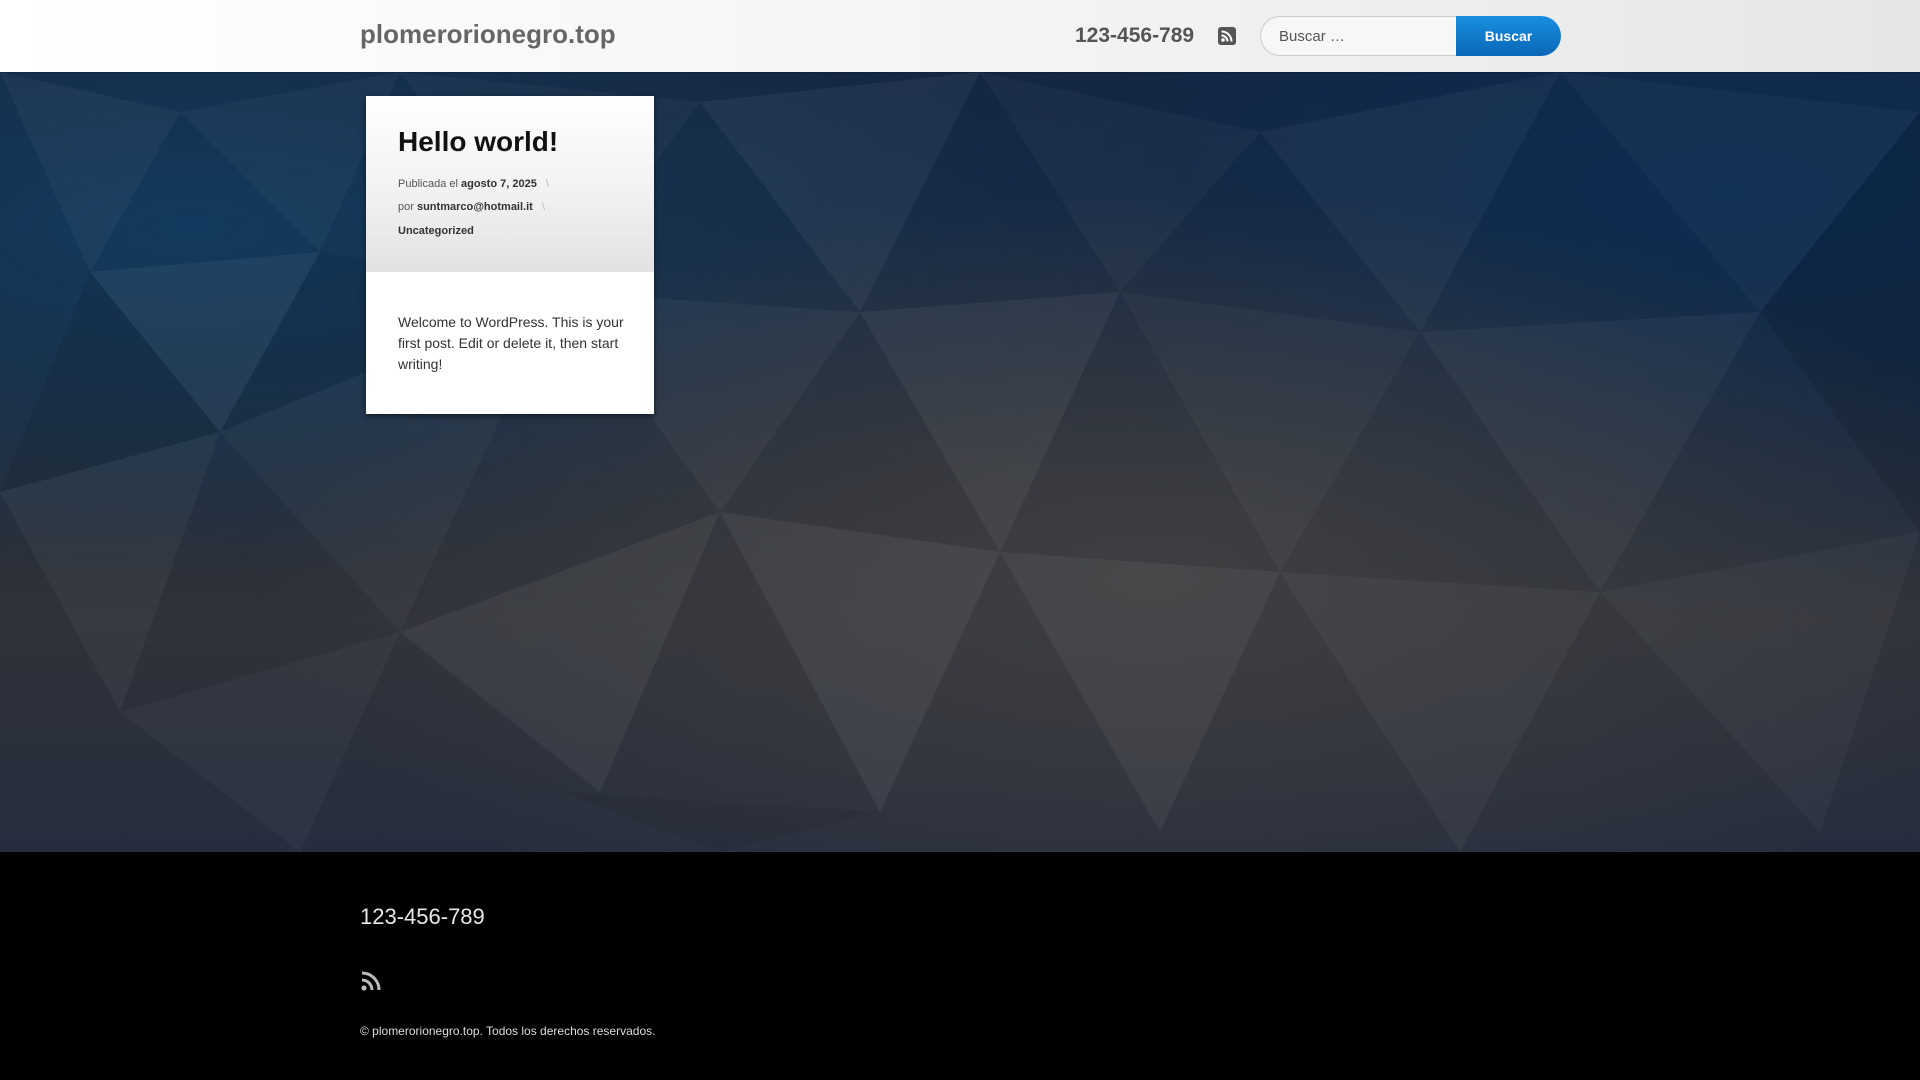  What do you see at coordinates (422, 916) in the screenshot?
I see `footer-phone: 123-456-789` at bounding box center [422, 916].